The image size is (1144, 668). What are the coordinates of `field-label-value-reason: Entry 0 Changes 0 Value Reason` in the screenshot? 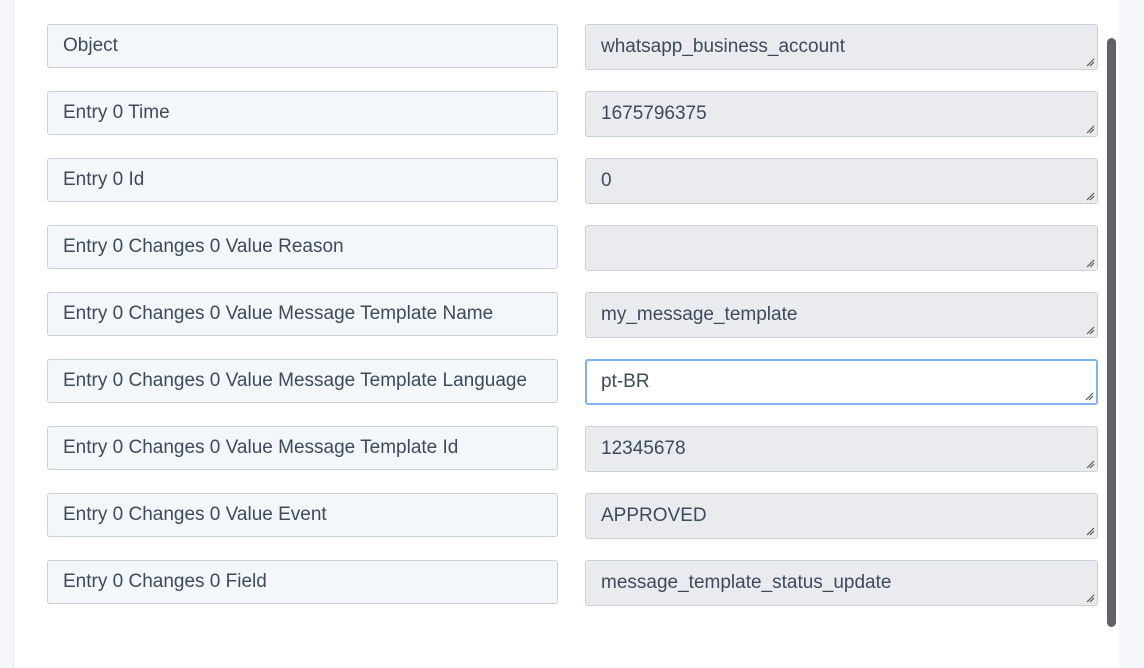 It's located at (302, 247).